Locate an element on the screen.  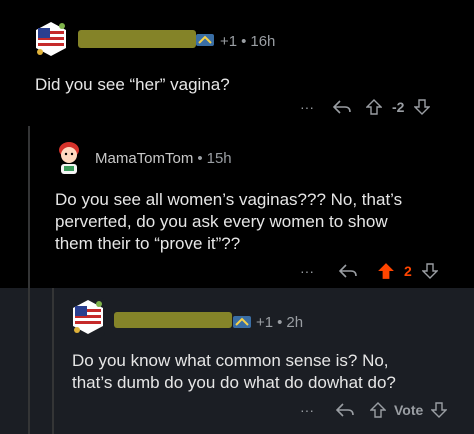
vote-label: Vote is located at coordinates (409, 410).